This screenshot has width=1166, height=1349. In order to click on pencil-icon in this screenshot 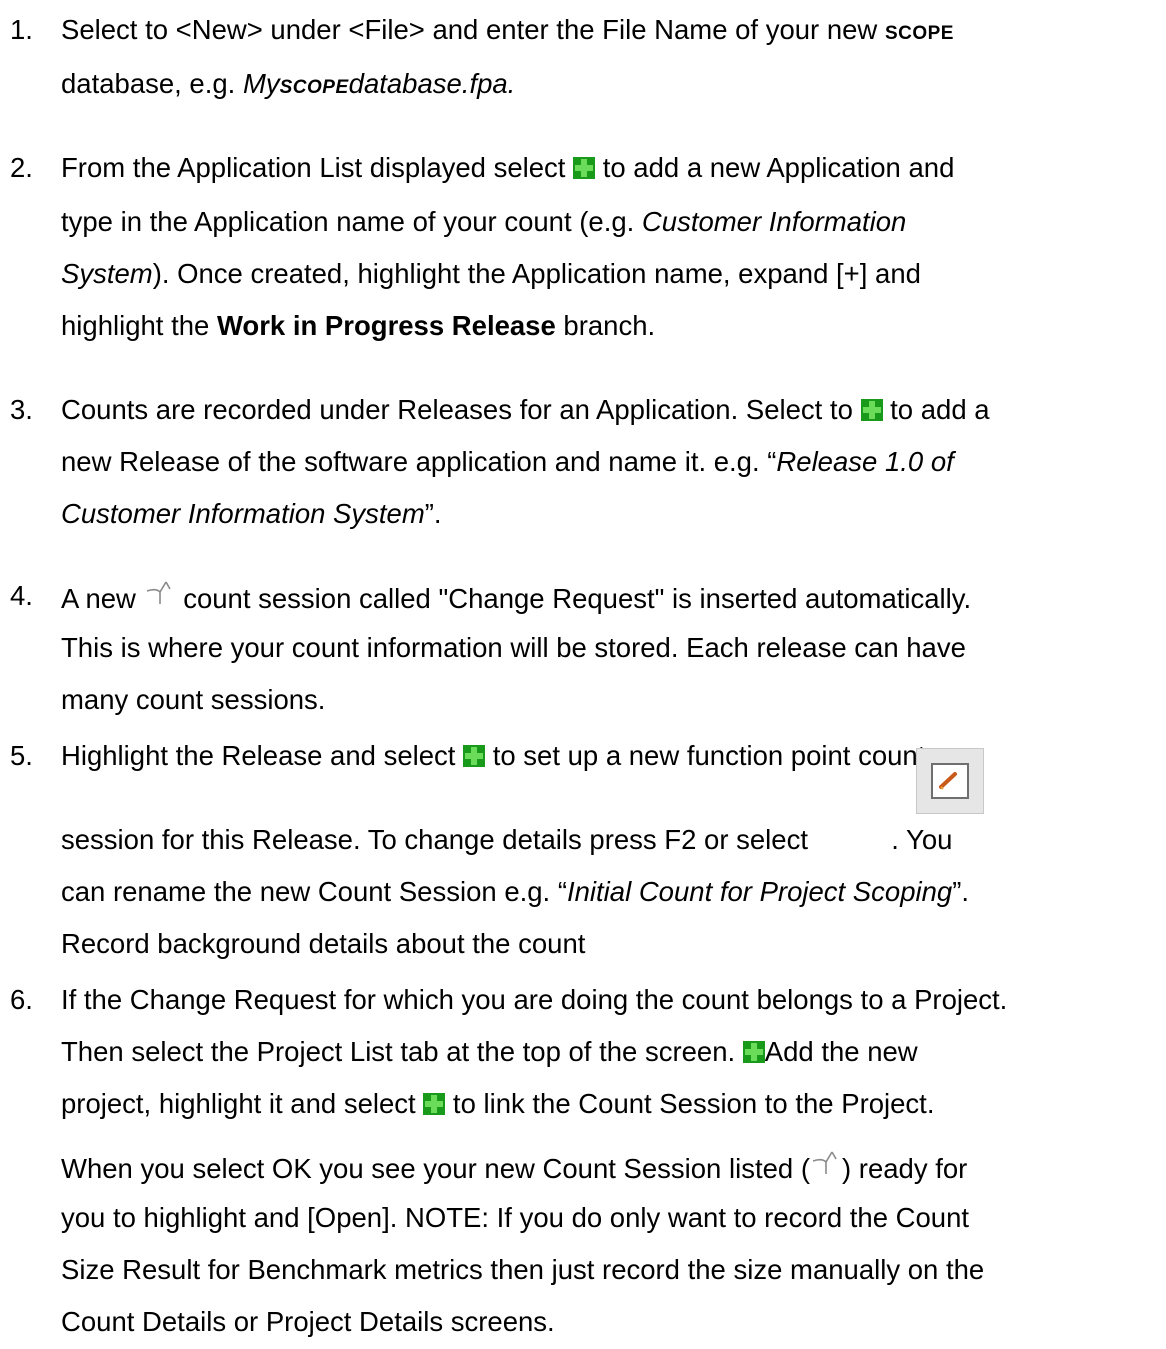, I will do `click(948, 781)`.